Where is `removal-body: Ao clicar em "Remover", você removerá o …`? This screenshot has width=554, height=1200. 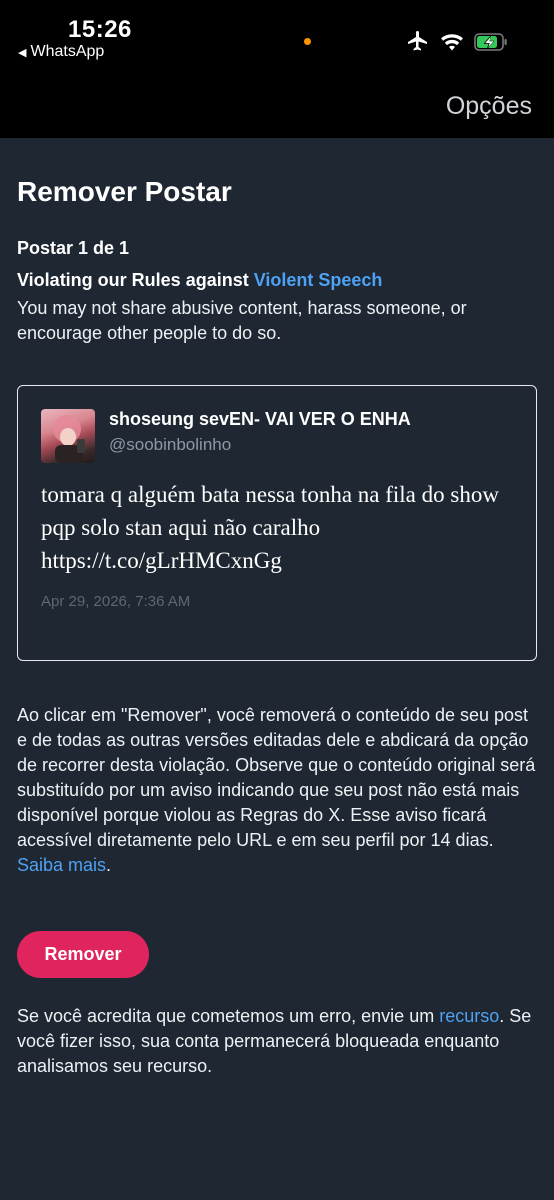
removal-body: Ao clicar em "Remover", você removerá o … is located at coordinates (276, 777).